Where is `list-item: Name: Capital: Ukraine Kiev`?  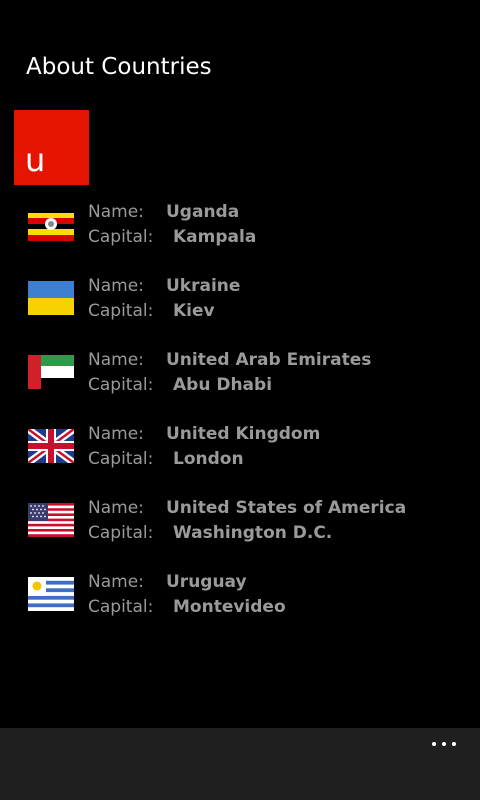 list-item: Name: Capital: Ukraine Kiev is located at coordinates (240, 304).